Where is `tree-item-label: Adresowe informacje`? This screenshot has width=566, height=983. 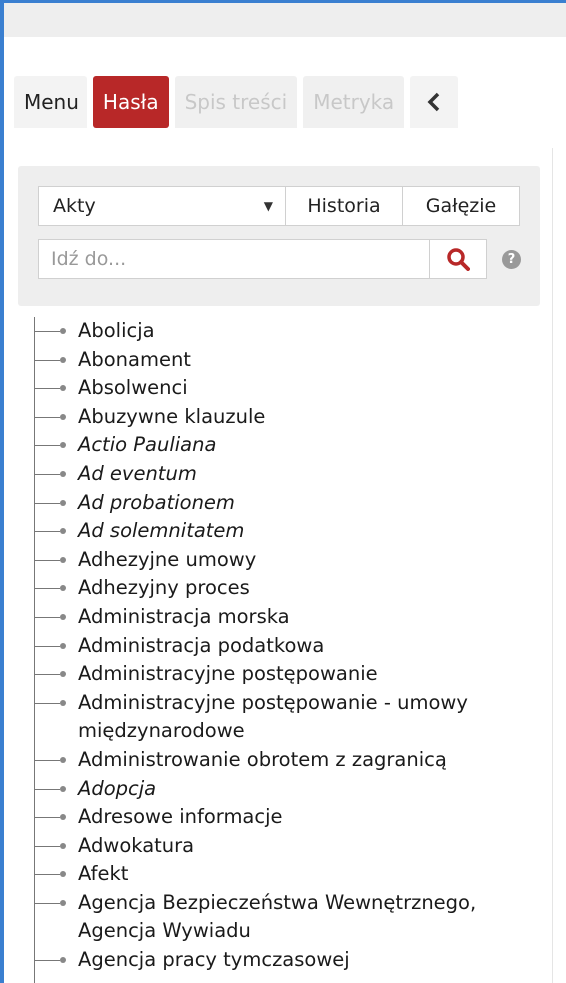 tree-item-label: Adresowe informacje is located at coordinates (180, 816).